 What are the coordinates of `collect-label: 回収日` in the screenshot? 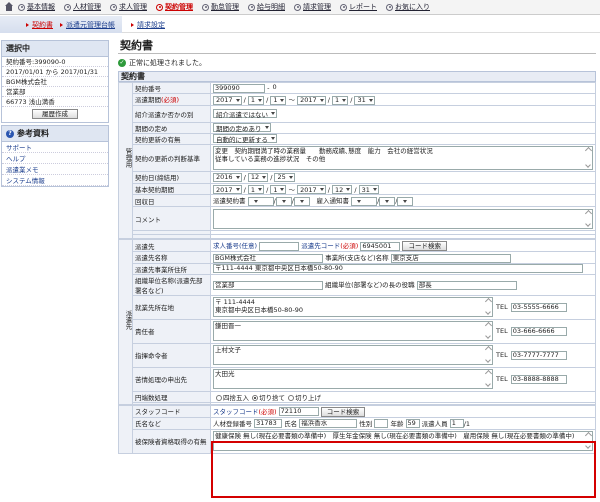 It's located at (171, 200).